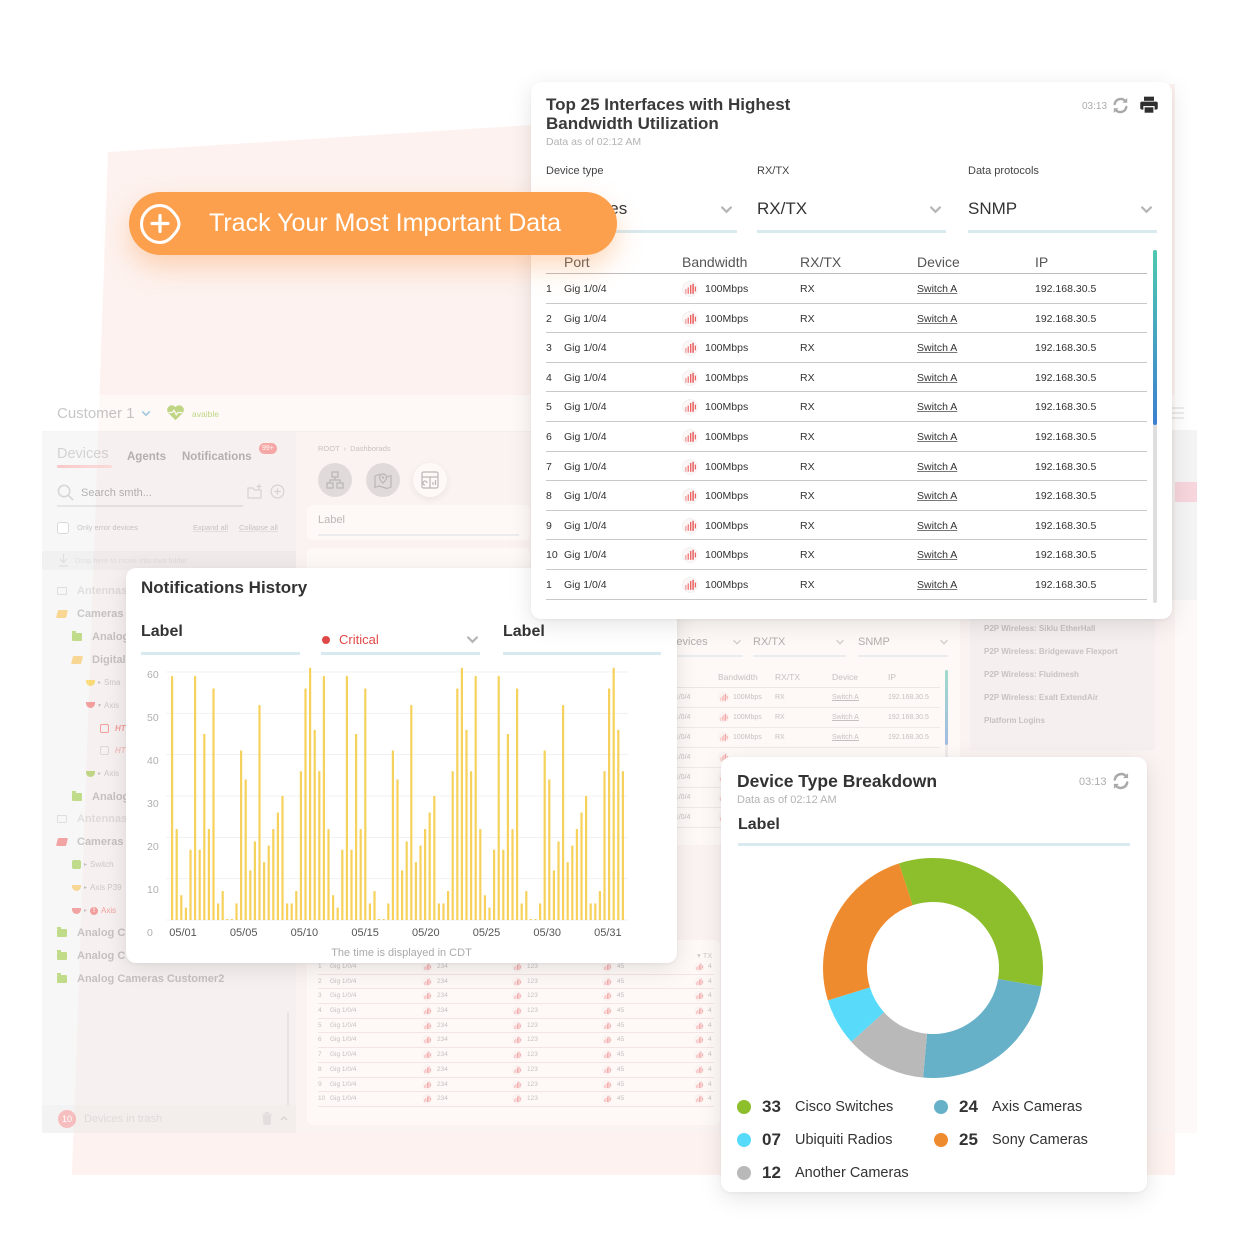 This screenshot has height=1240, width=1240. Describe the element at coordinates (1051, 635) in the screenshot. I see `widget-list-item: P2P Wireless: Siklu EtherHall` at that location.